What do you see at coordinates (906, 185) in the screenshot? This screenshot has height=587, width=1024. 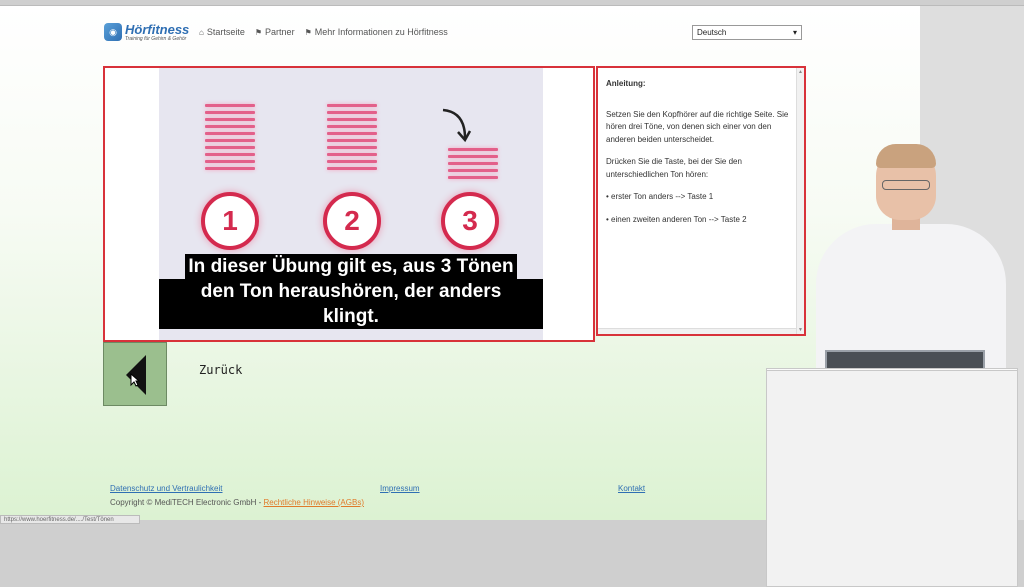 I see `presenter-glasses` at bounding box center [906, 185].